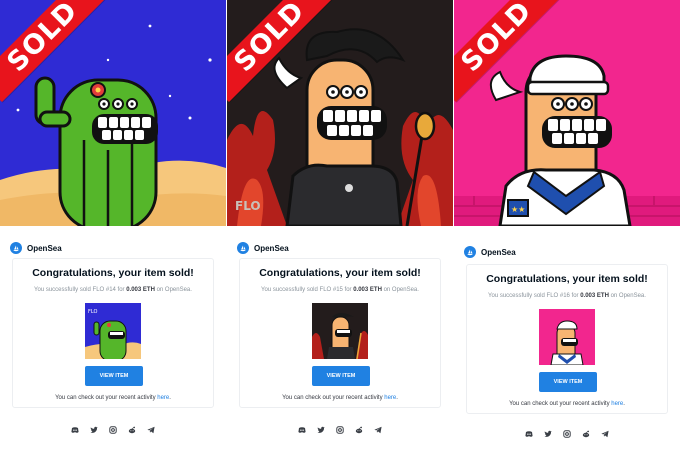  What do you see at coordinates (79, 290) in the screenshot?
I see `sale-summary-prefix: You successfully sold FLO #14 for` at bounding box center [79, 290].